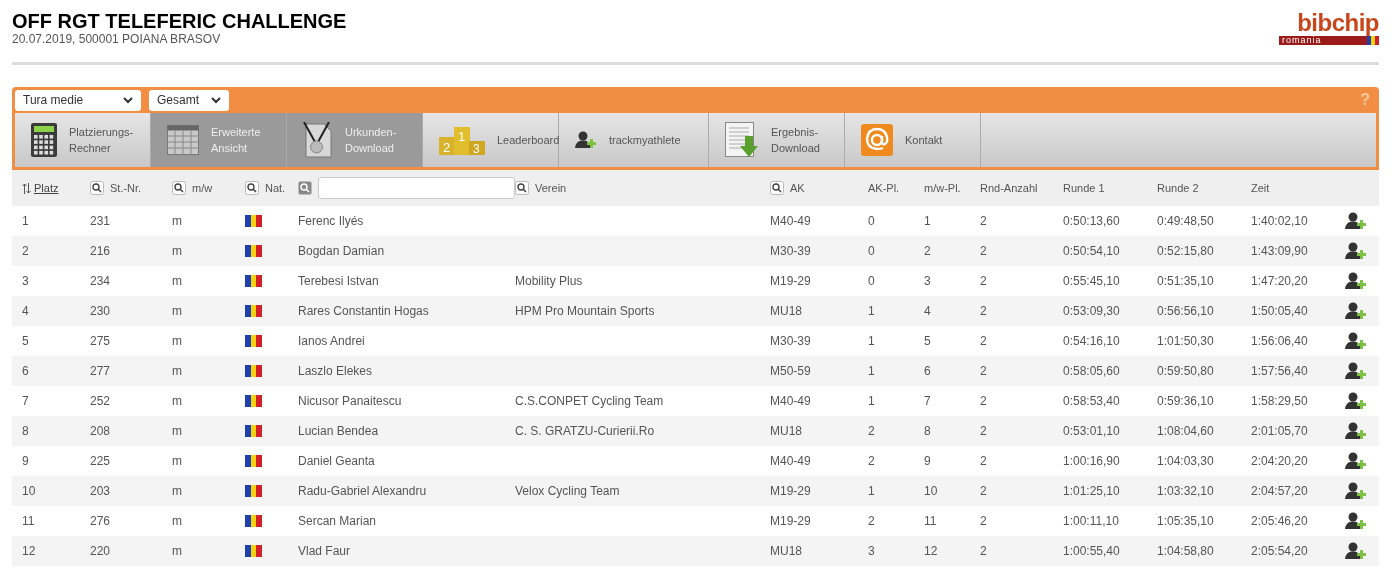  What do you see at coordinates (790, 491) in the screenshot?
I see `table-cell-text: M19-29` at bounding box center [790, 491].